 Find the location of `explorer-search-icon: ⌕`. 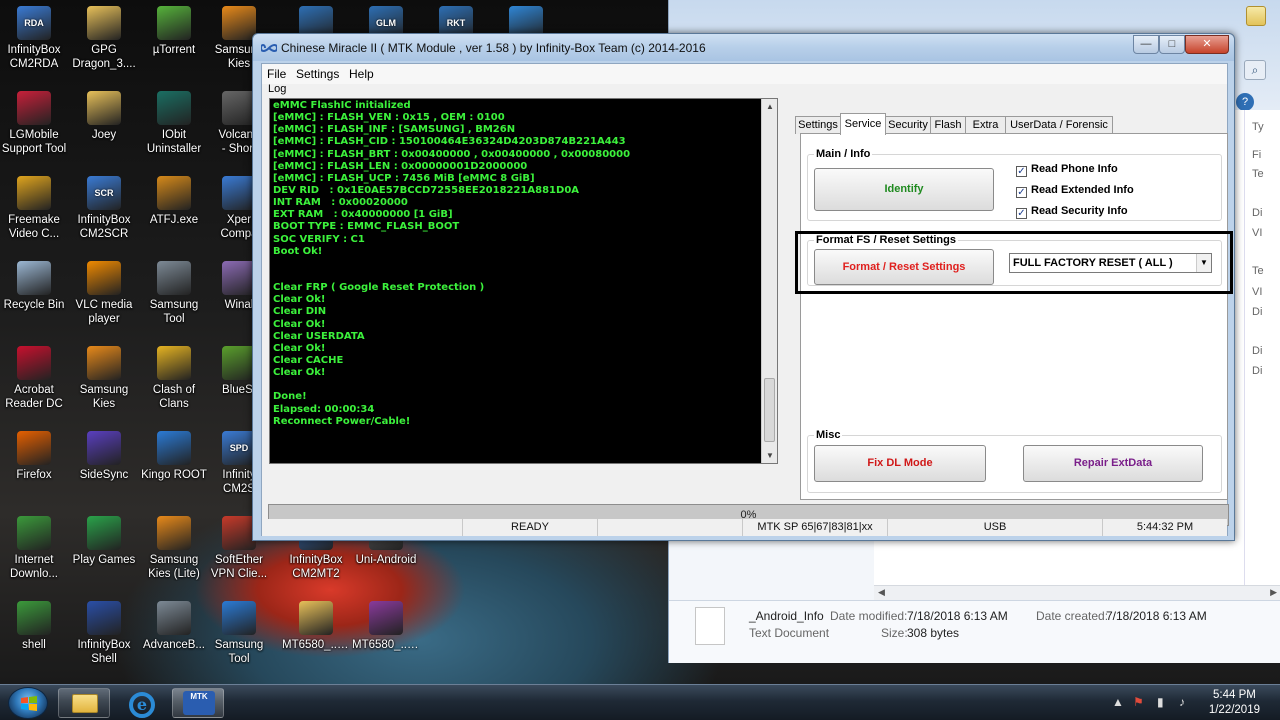

explorer-search-icon: ⌕ is located at coordinates (1255, 70).